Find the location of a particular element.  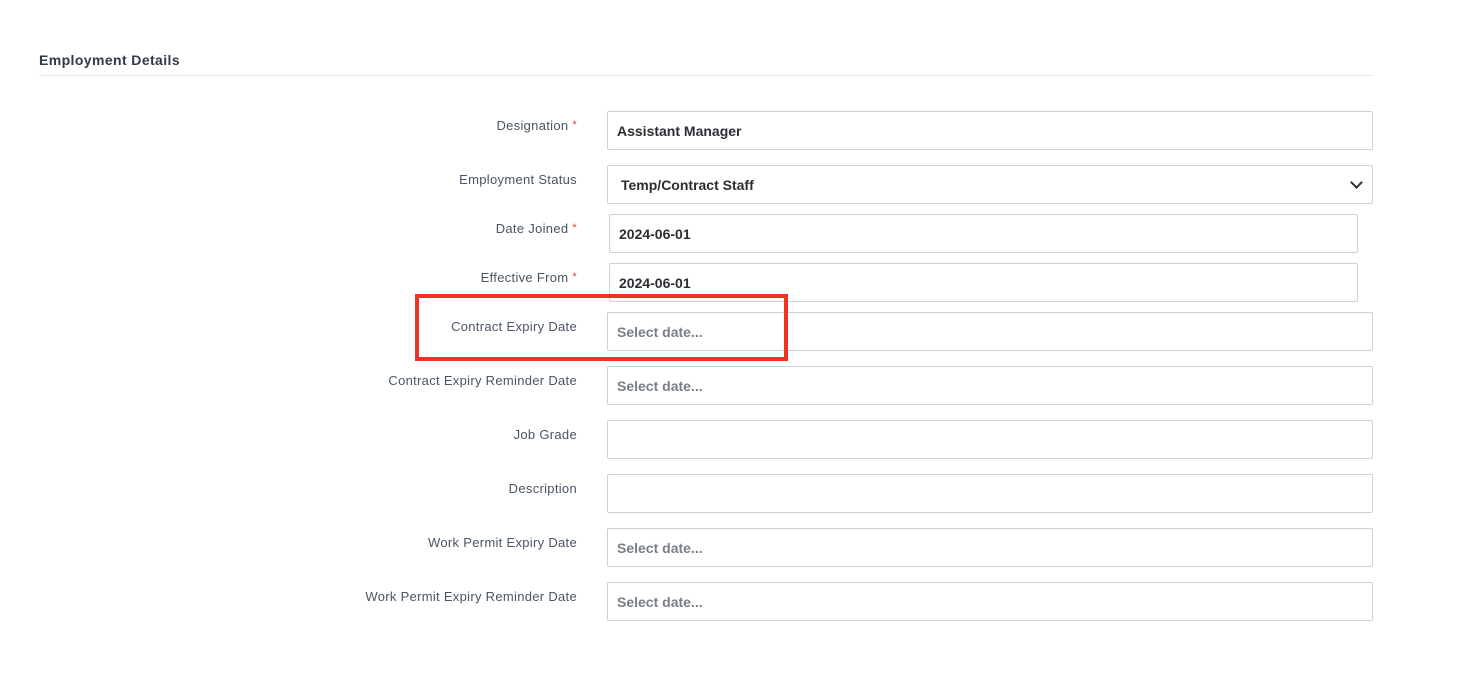

designation-input: Assistant Manager is located at coordinates (990, 130).